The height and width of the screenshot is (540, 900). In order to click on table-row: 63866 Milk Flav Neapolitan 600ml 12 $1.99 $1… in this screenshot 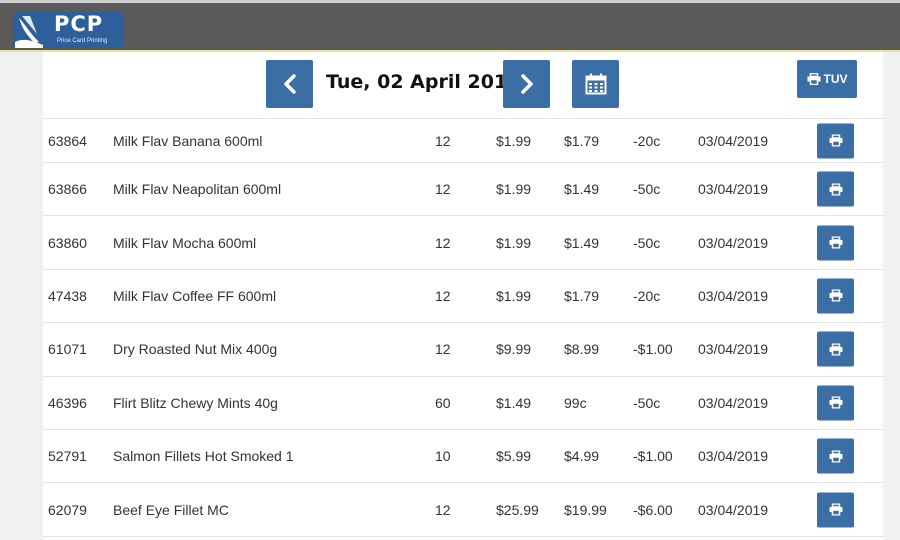, I will do `click(463, 190)`.